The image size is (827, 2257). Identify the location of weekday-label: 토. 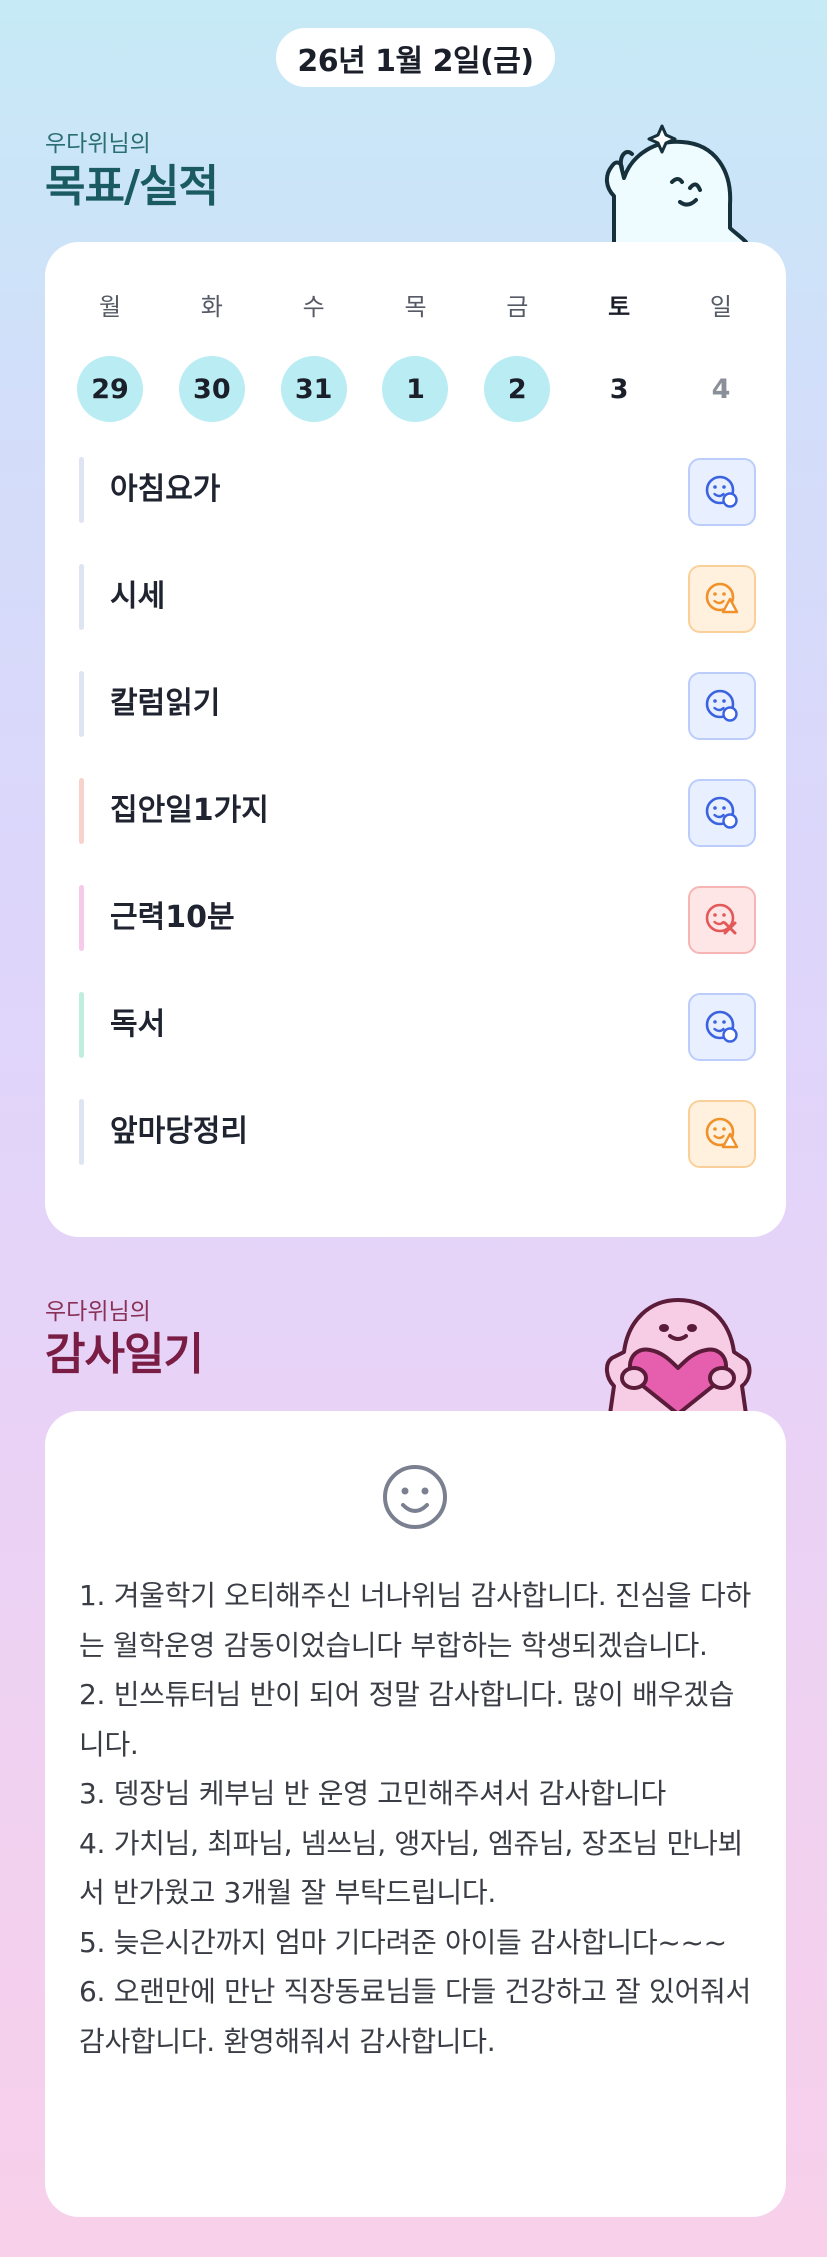
(619, 307).